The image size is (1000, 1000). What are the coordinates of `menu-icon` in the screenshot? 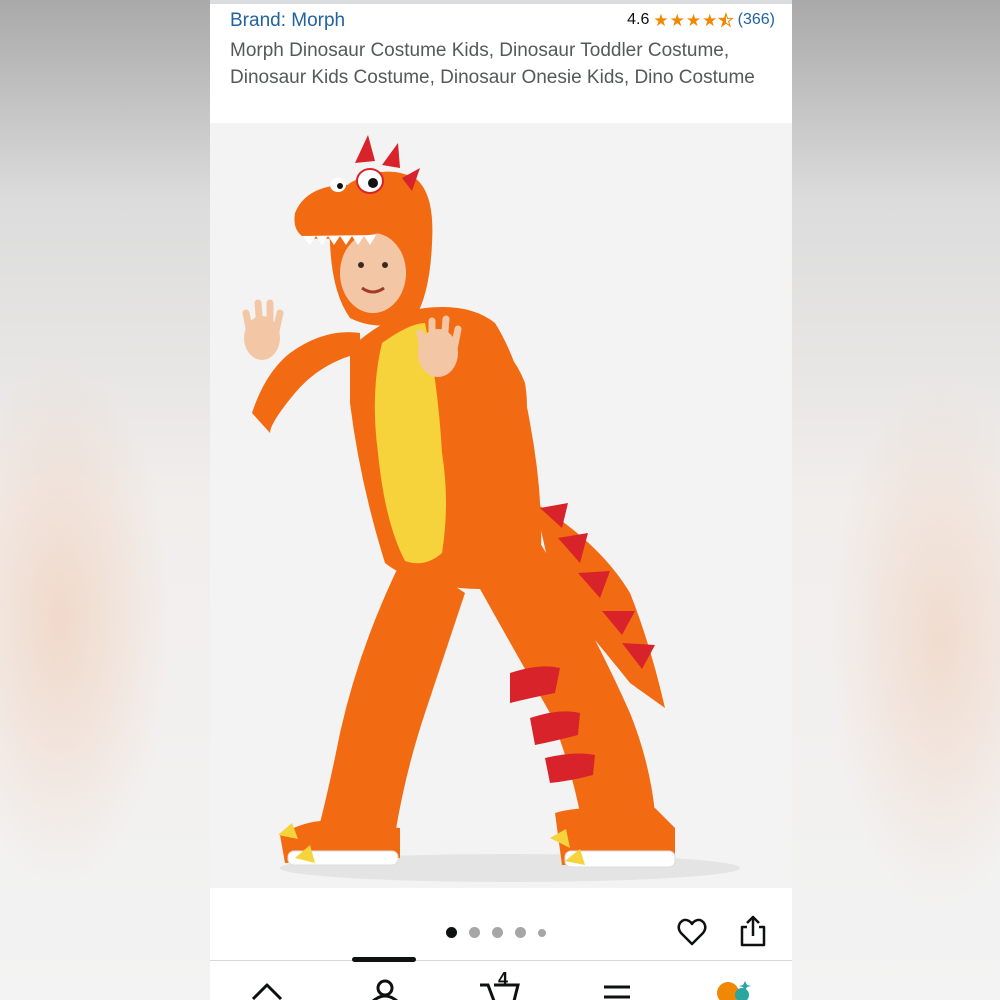 It's located at (617, 988).